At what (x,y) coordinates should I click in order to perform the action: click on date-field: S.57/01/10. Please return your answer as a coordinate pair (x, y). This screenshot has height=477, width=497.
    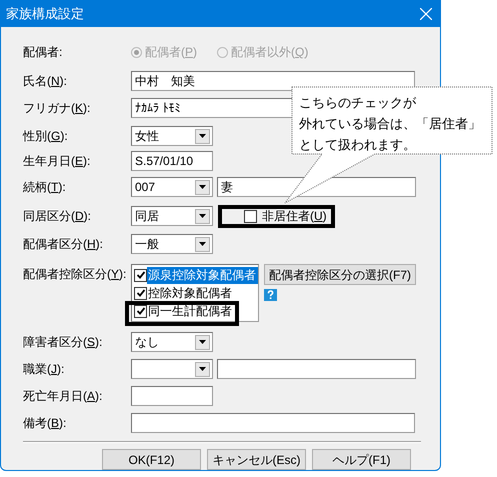
    Looking at the image, I should click on (172, 161).